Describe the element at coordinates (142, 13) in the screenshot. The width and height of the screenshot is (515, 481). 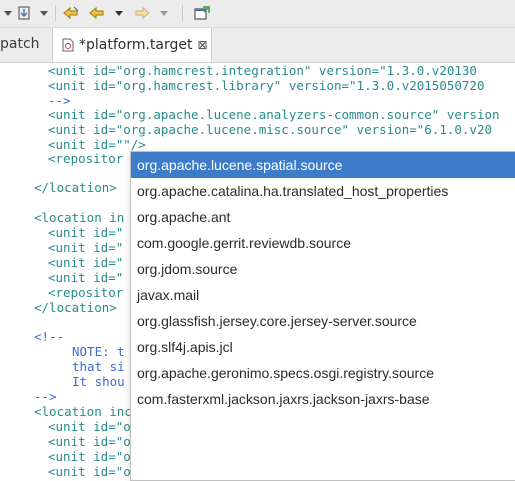
I see `forward-icon` at that location.